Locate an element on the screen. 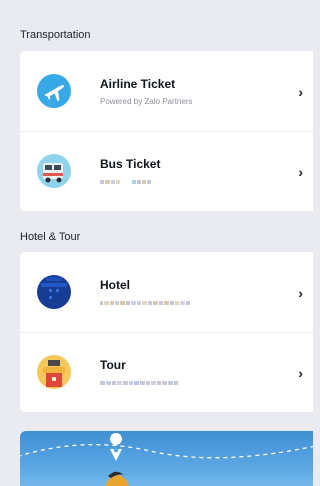  bus-ticket-label: Bus Ticket is located at coordinates (130, 164).